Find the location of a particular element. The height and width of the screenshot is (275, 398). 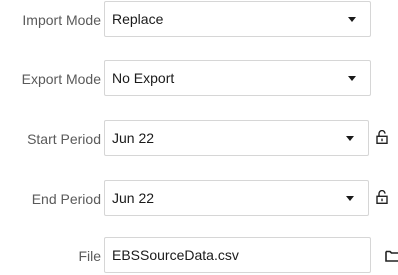

file-value: EBSSourceData.csv is located at coordinates (175, 255).